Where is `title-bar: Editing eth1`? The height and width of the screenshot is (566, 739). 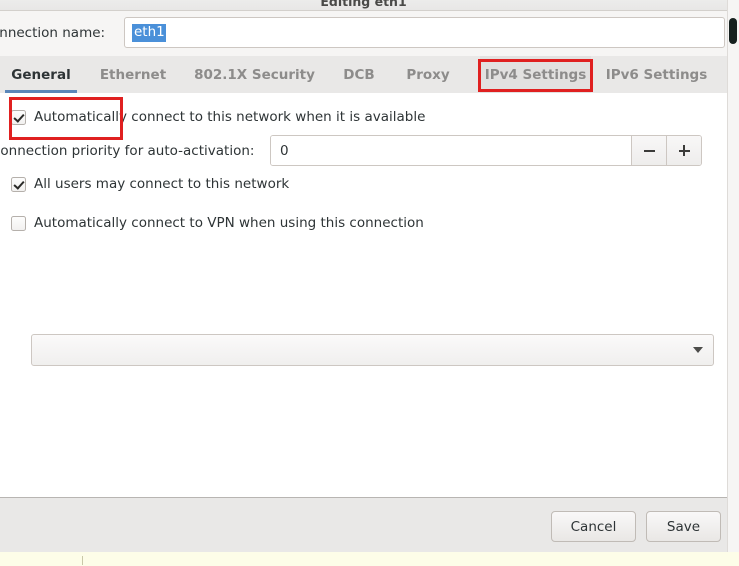
title-bar: Editing eth1 is located at coordinates (363, 5).